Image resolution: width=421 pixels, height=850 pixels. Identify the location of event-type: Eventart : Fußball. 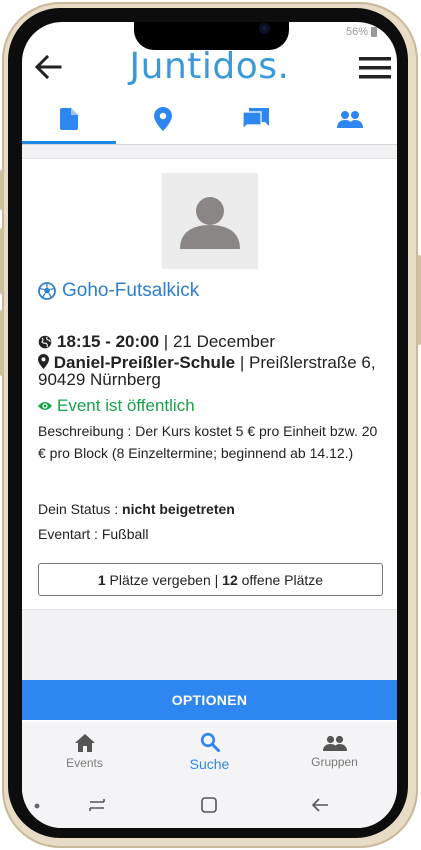
(93, 534).